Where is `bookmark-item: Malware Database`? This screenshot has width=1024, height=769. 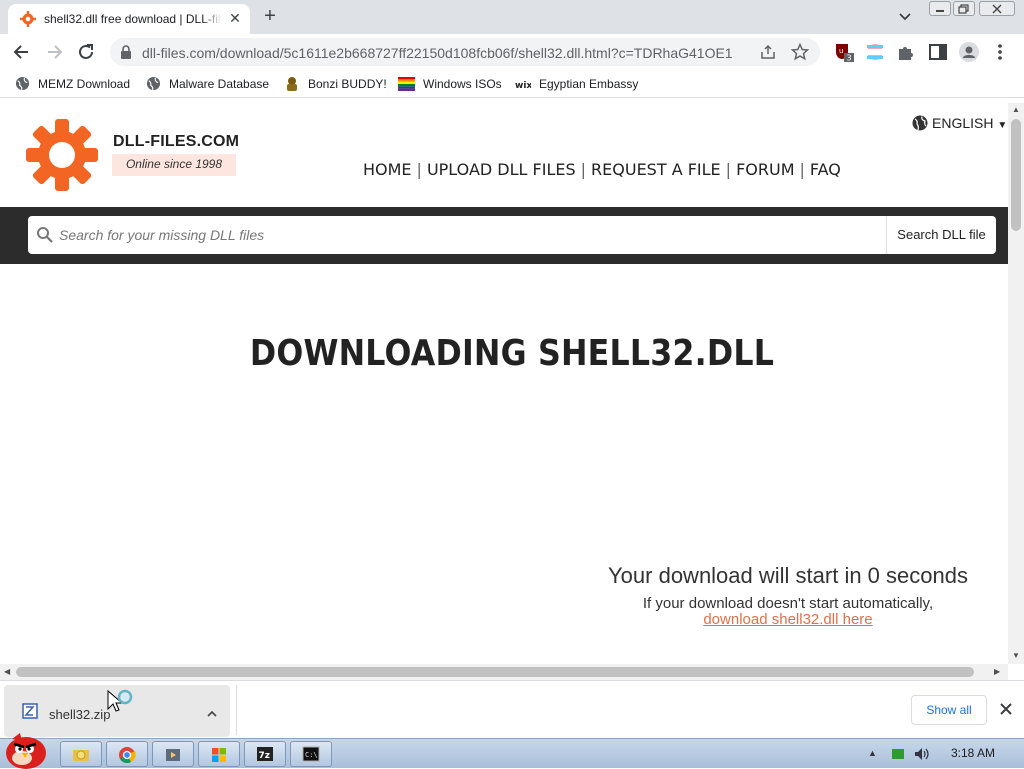
bookmark-item: Malware Database is located at coordinates (207, 85).